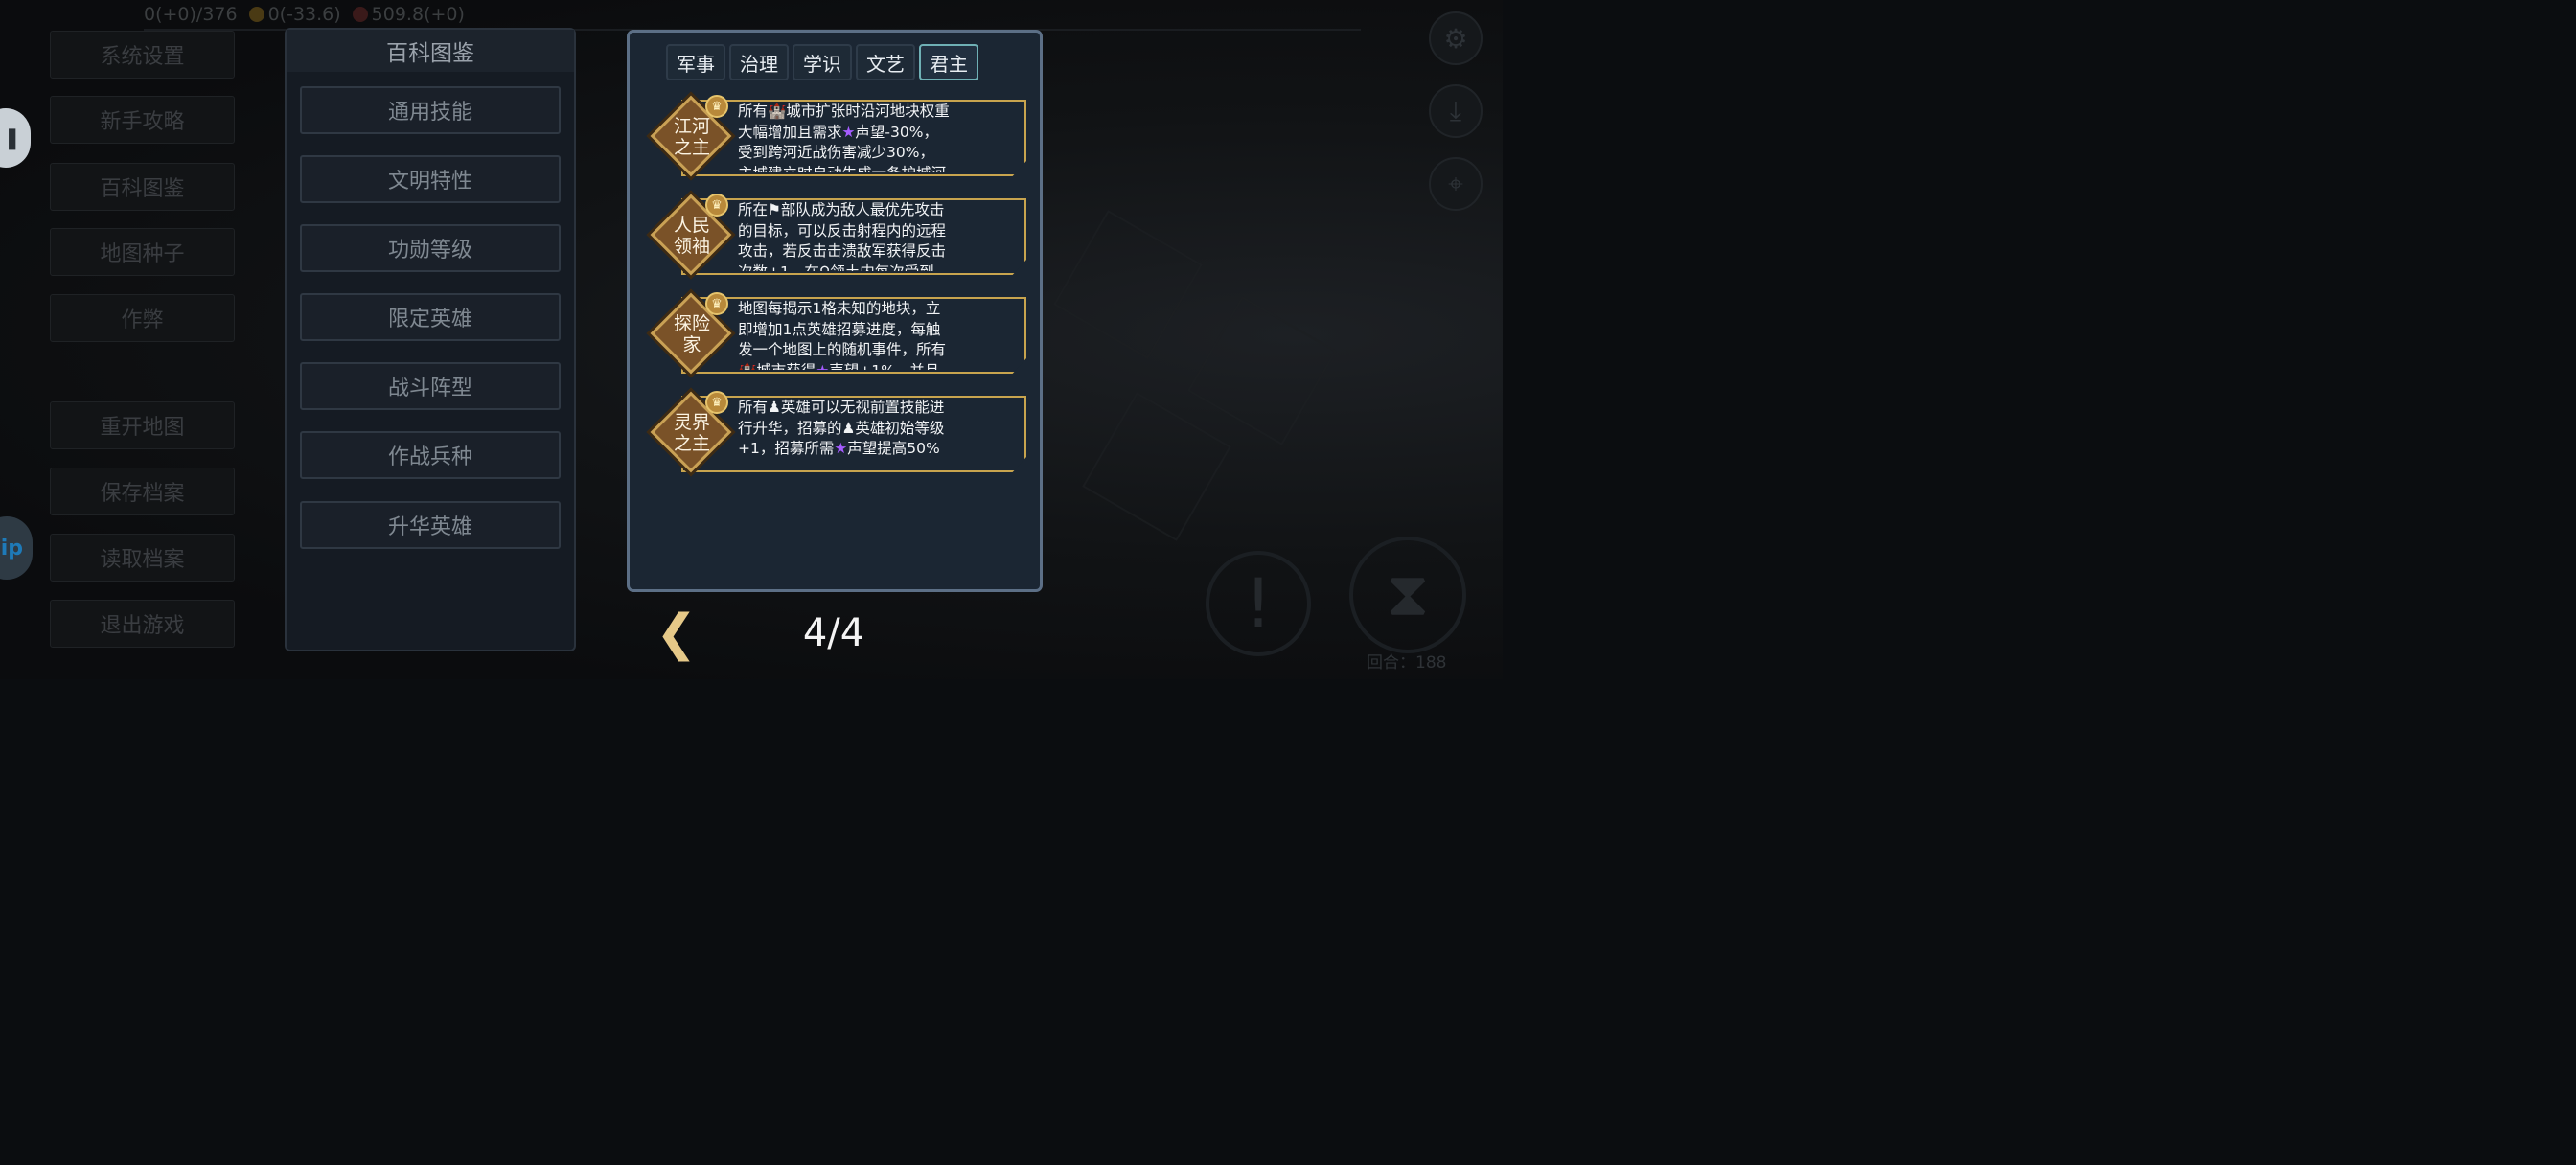  Describe the element at coordinates (844, 111) in the screenshot. I see `trait-line: 所有🏰城市扩张时沿河地块权重` at that location.